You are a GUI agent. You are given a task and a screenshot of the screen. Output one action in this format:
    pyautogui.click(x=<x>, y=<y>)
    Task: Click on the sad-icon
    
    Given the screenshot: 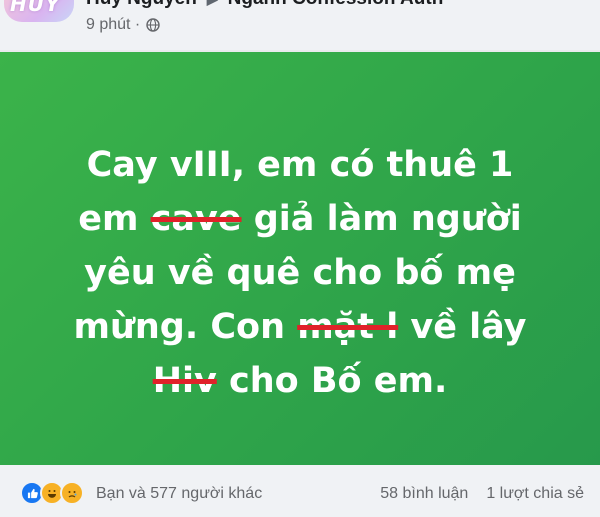 What is the action you would take?
    pyautogui.click(x=72, y=493)
    